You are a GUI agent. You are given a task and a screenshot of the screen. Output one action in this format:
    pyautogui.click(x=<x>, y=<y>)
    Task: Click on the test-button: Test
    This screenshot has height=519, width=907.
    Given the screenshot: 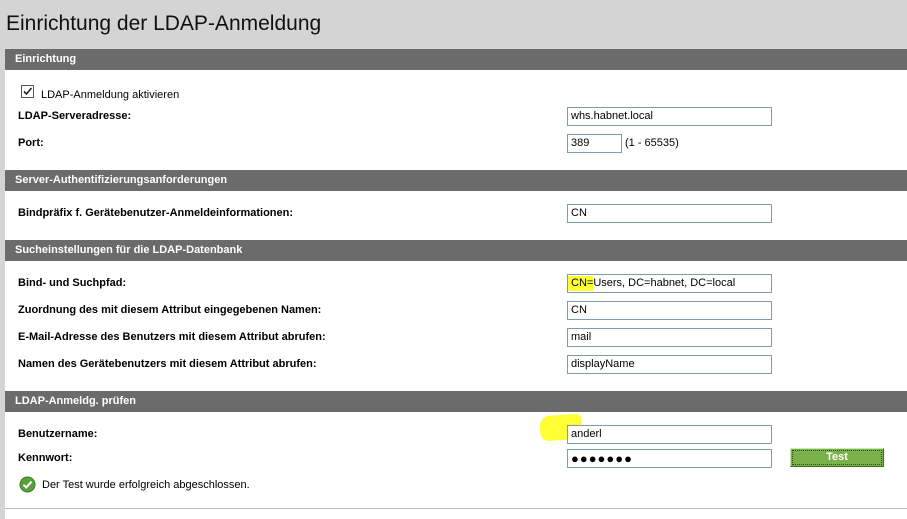 What is the action you would take?
    pyautogui.click(x=837, y=457)
    